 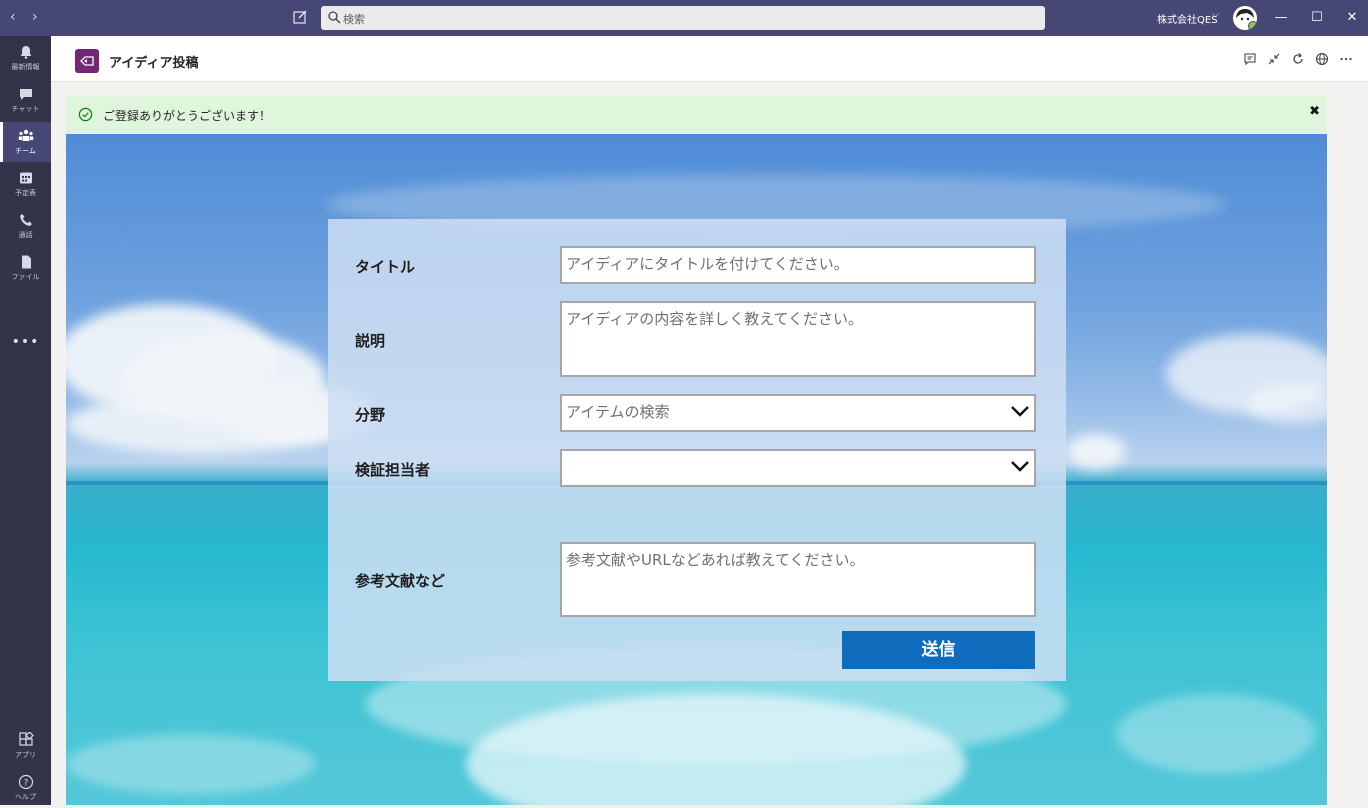 I want to click on title-bar: ‹ › 検索 株式会社QES ⌵ — ☐ ✕, so click(x=684, y=18).